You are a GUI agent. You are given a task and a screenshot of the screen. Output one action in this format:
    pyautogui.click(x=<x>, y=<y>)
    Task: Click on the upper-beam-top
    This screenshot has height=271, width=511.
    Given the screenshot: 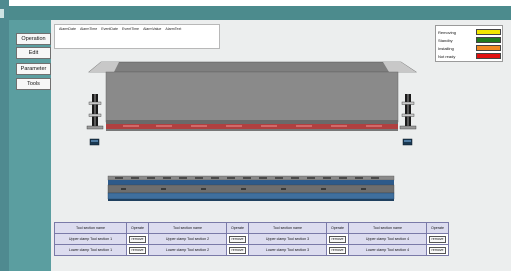 What is the action you would take?
    pyautogui.click(x=252, y=67)
    